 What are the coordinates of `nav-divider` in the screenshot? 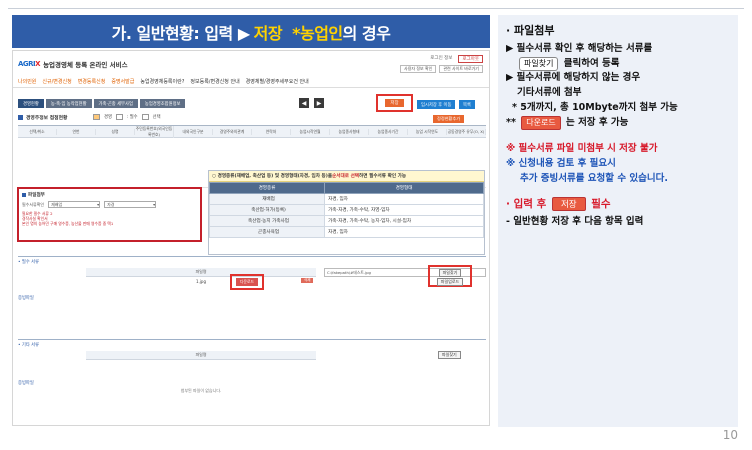 It's located at (251, 87).